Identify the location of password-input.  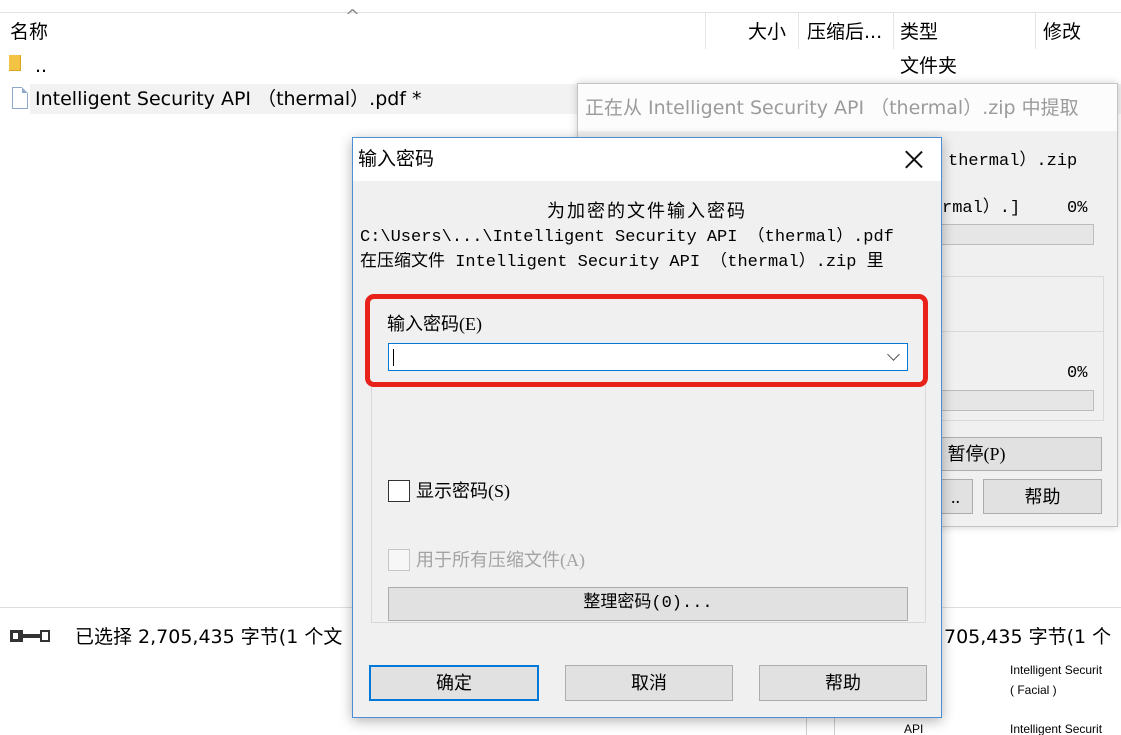
(634, 357).